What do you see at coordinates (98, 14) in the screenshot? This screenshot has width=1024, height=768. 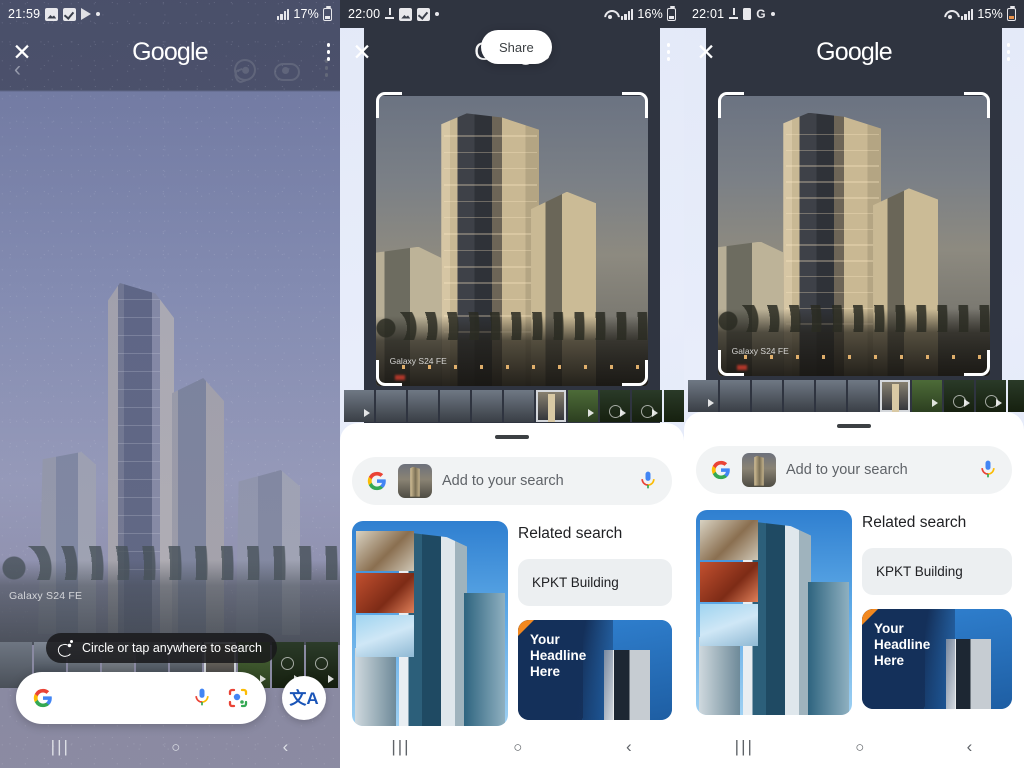 I see `dot-icon` at bounding box center [98, 14].